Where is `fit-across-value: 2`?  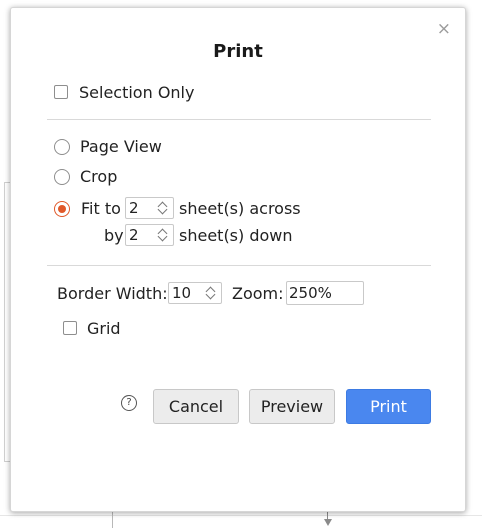
fit-across-value: 2 is located at coordinates (134, 208).